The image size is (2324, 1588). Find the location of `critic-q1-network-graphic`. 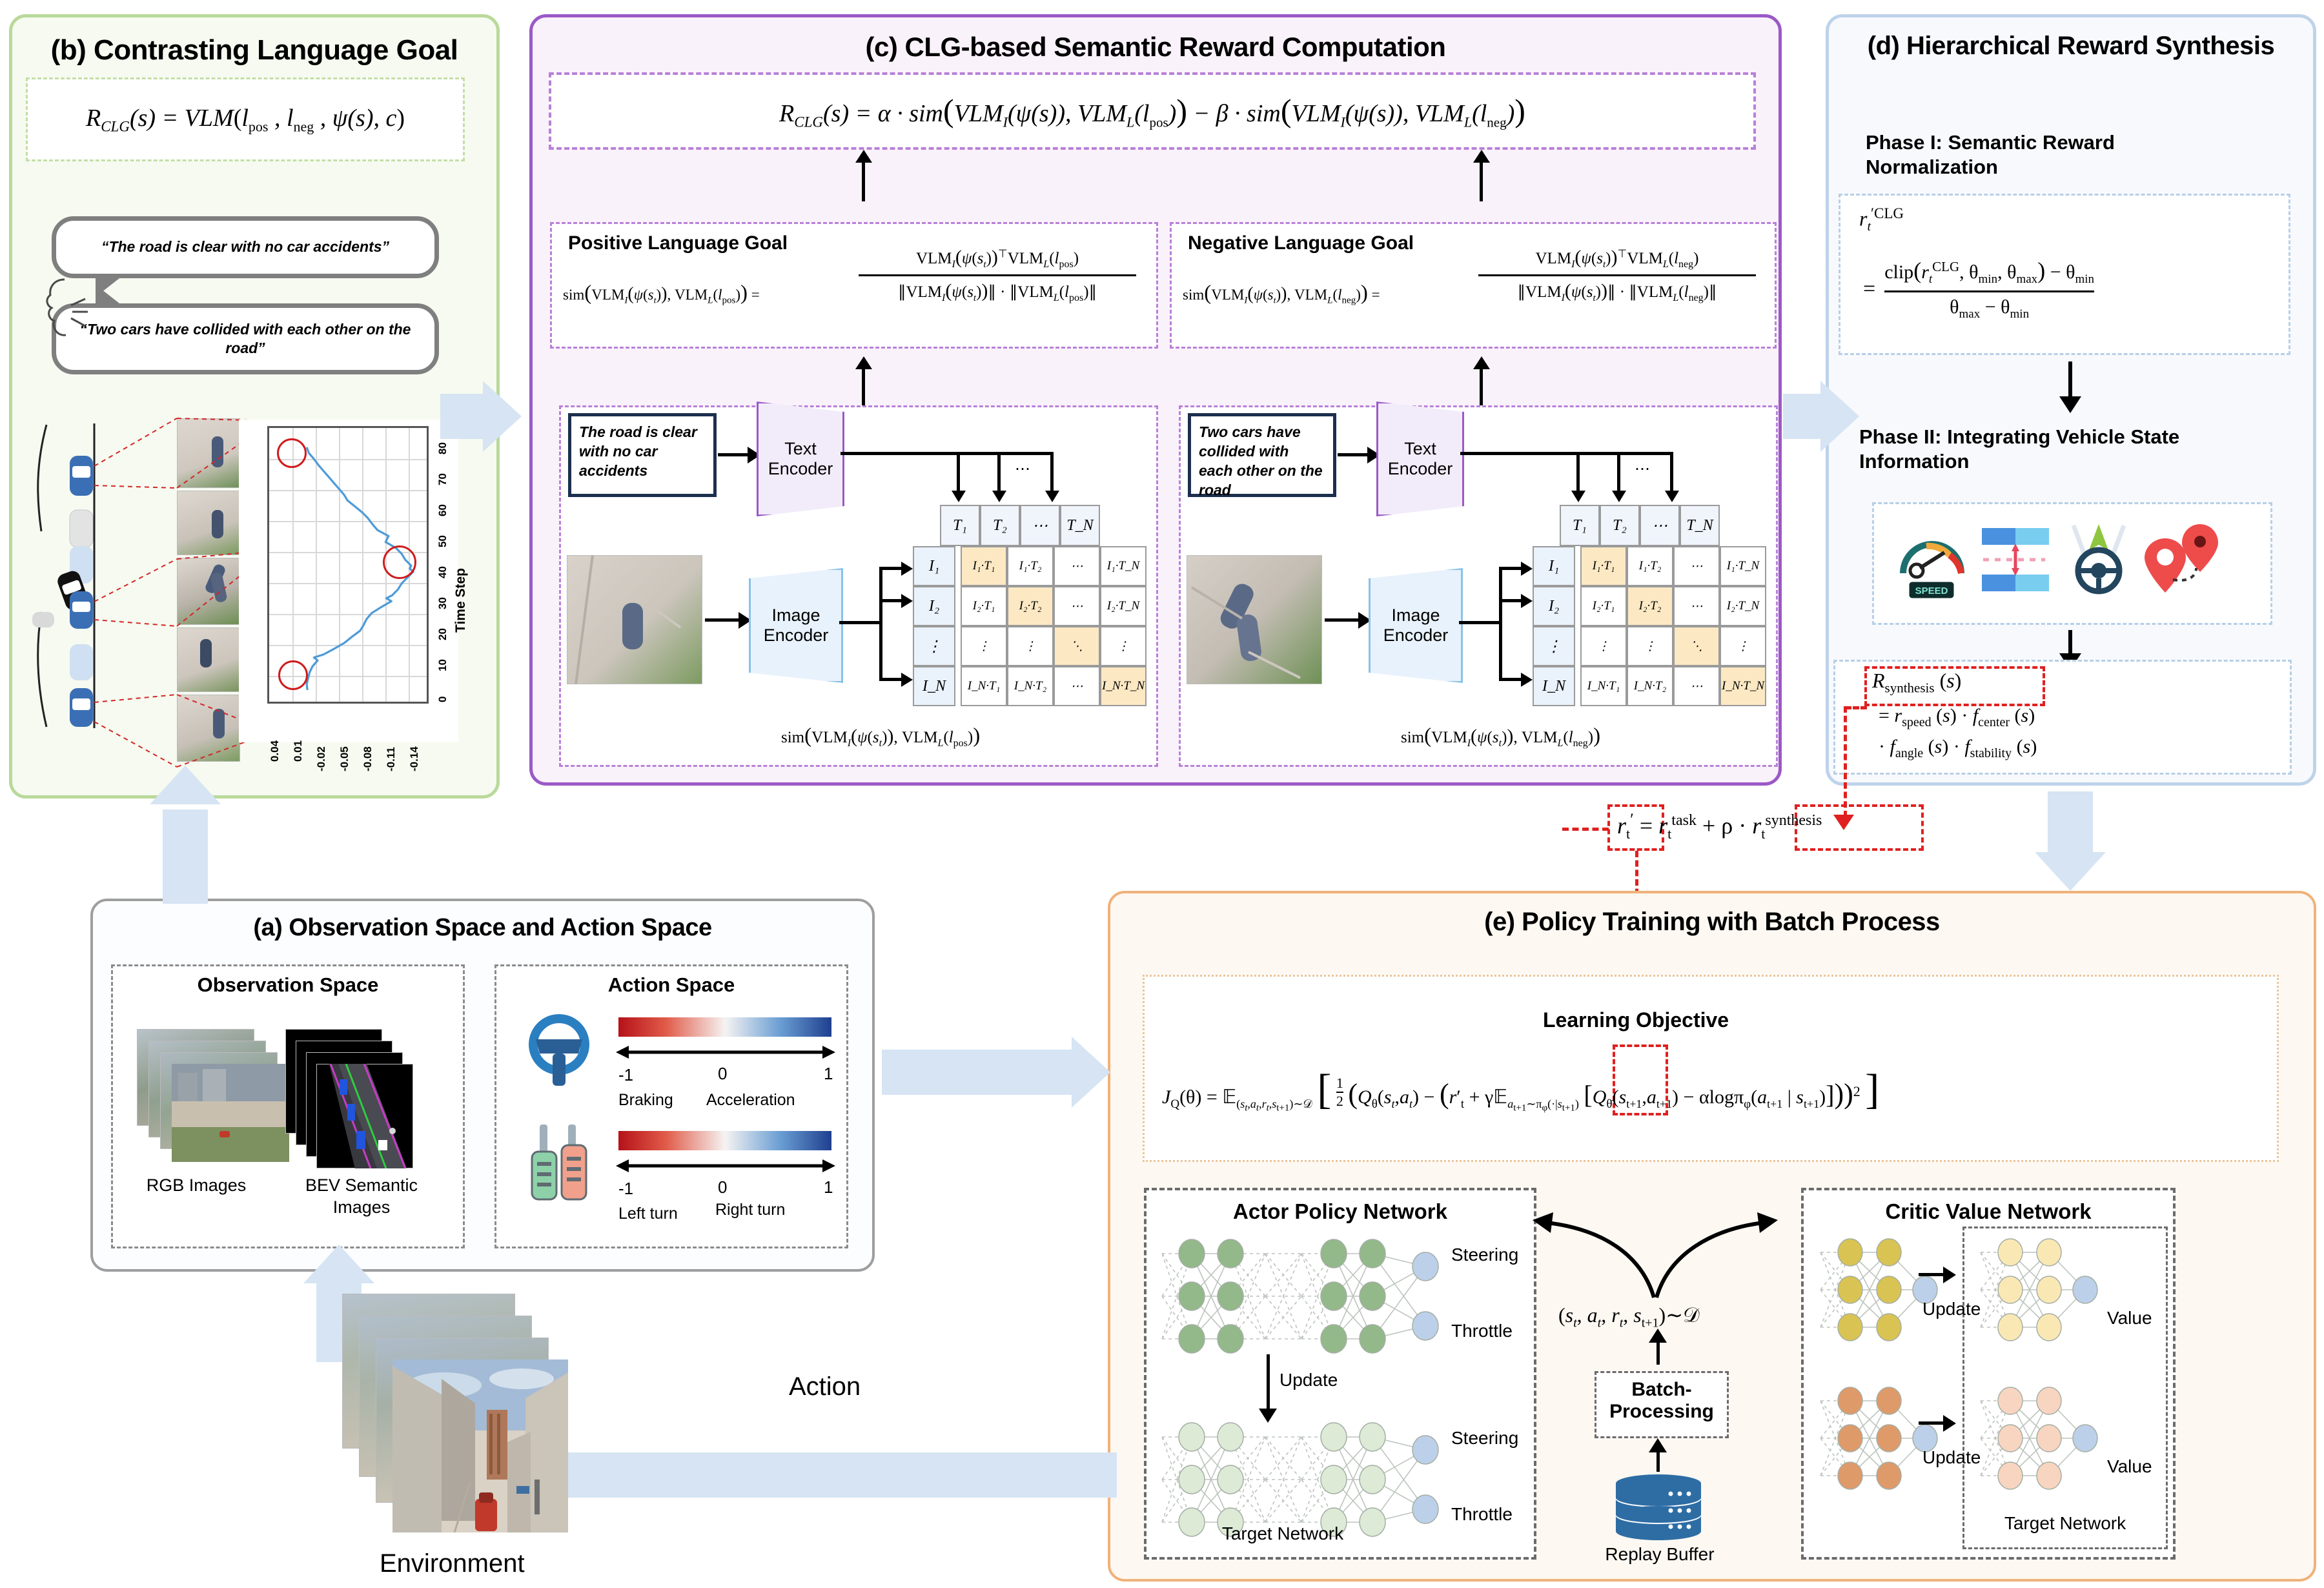

critic-q1-network-graphic is located at coordinates (1878, 1291).